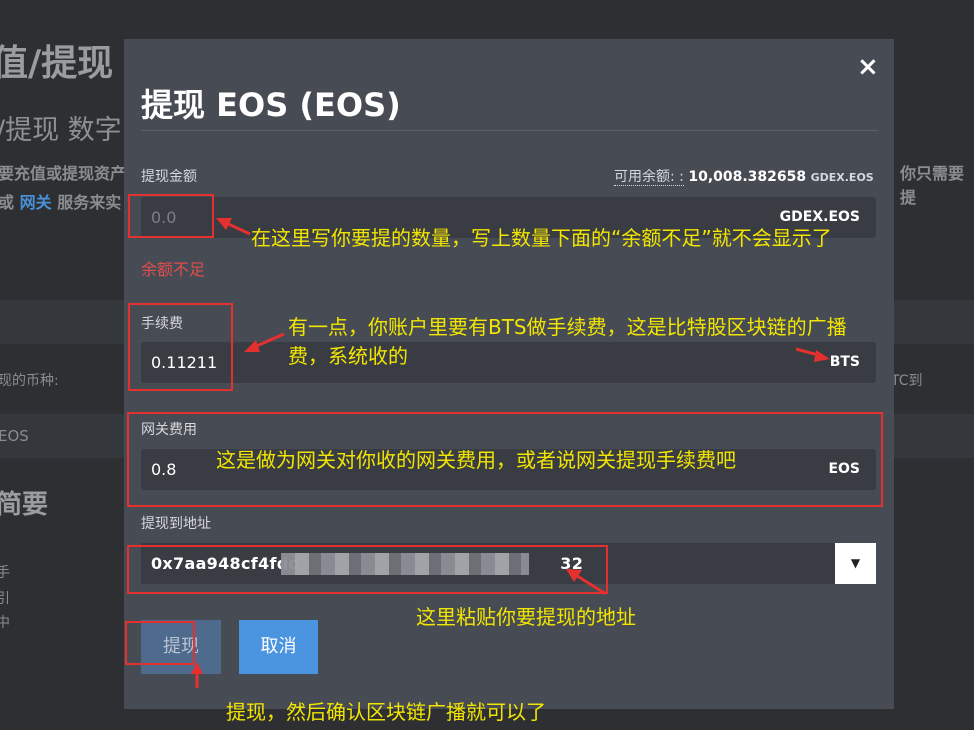 This screenshot has width=974, height=730. What do you see at coordinates (541, 238) in the screenshot?
I see `annotation-amount-note: 在这里写你要提的数量，写上数量下面的“余额不足”就不会显示了` at bounding box center [541, 238].